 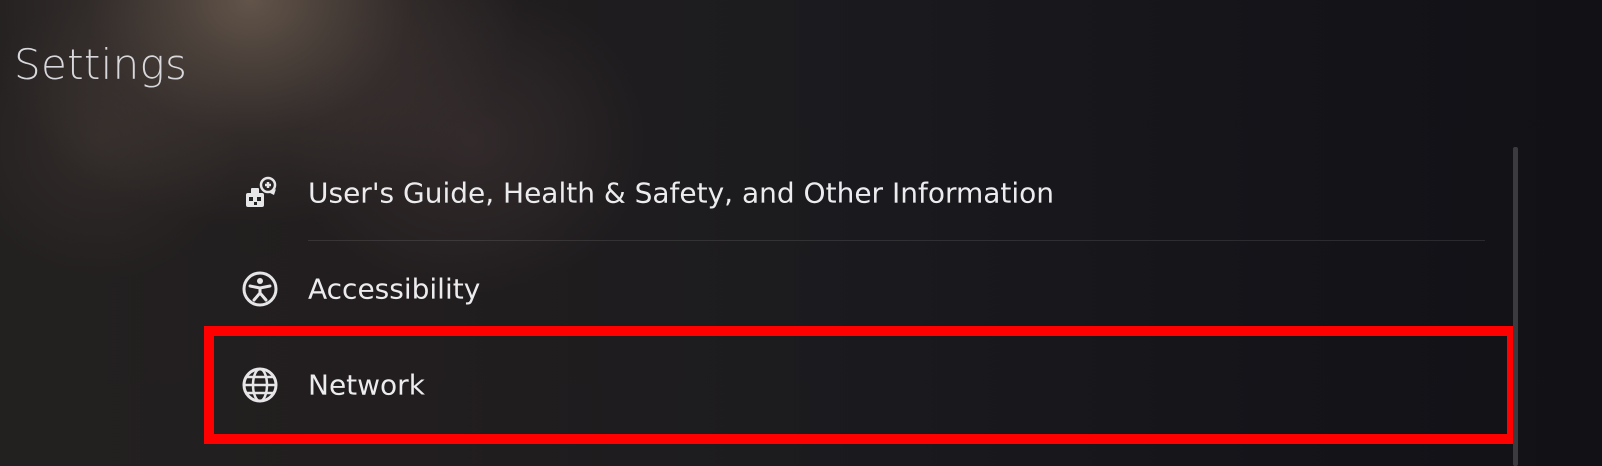 I want to click on globe-icon, so click(x=260, y=385).